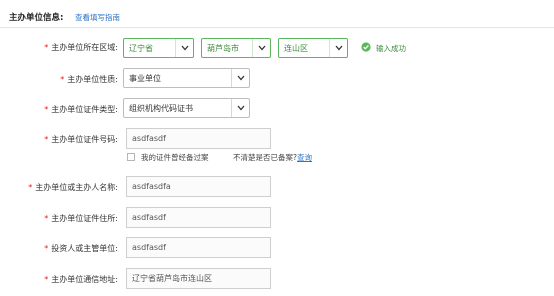  Describe the element at coordinates (313, 48) in the screenshot. I see `district-select: 连山区` at that location.